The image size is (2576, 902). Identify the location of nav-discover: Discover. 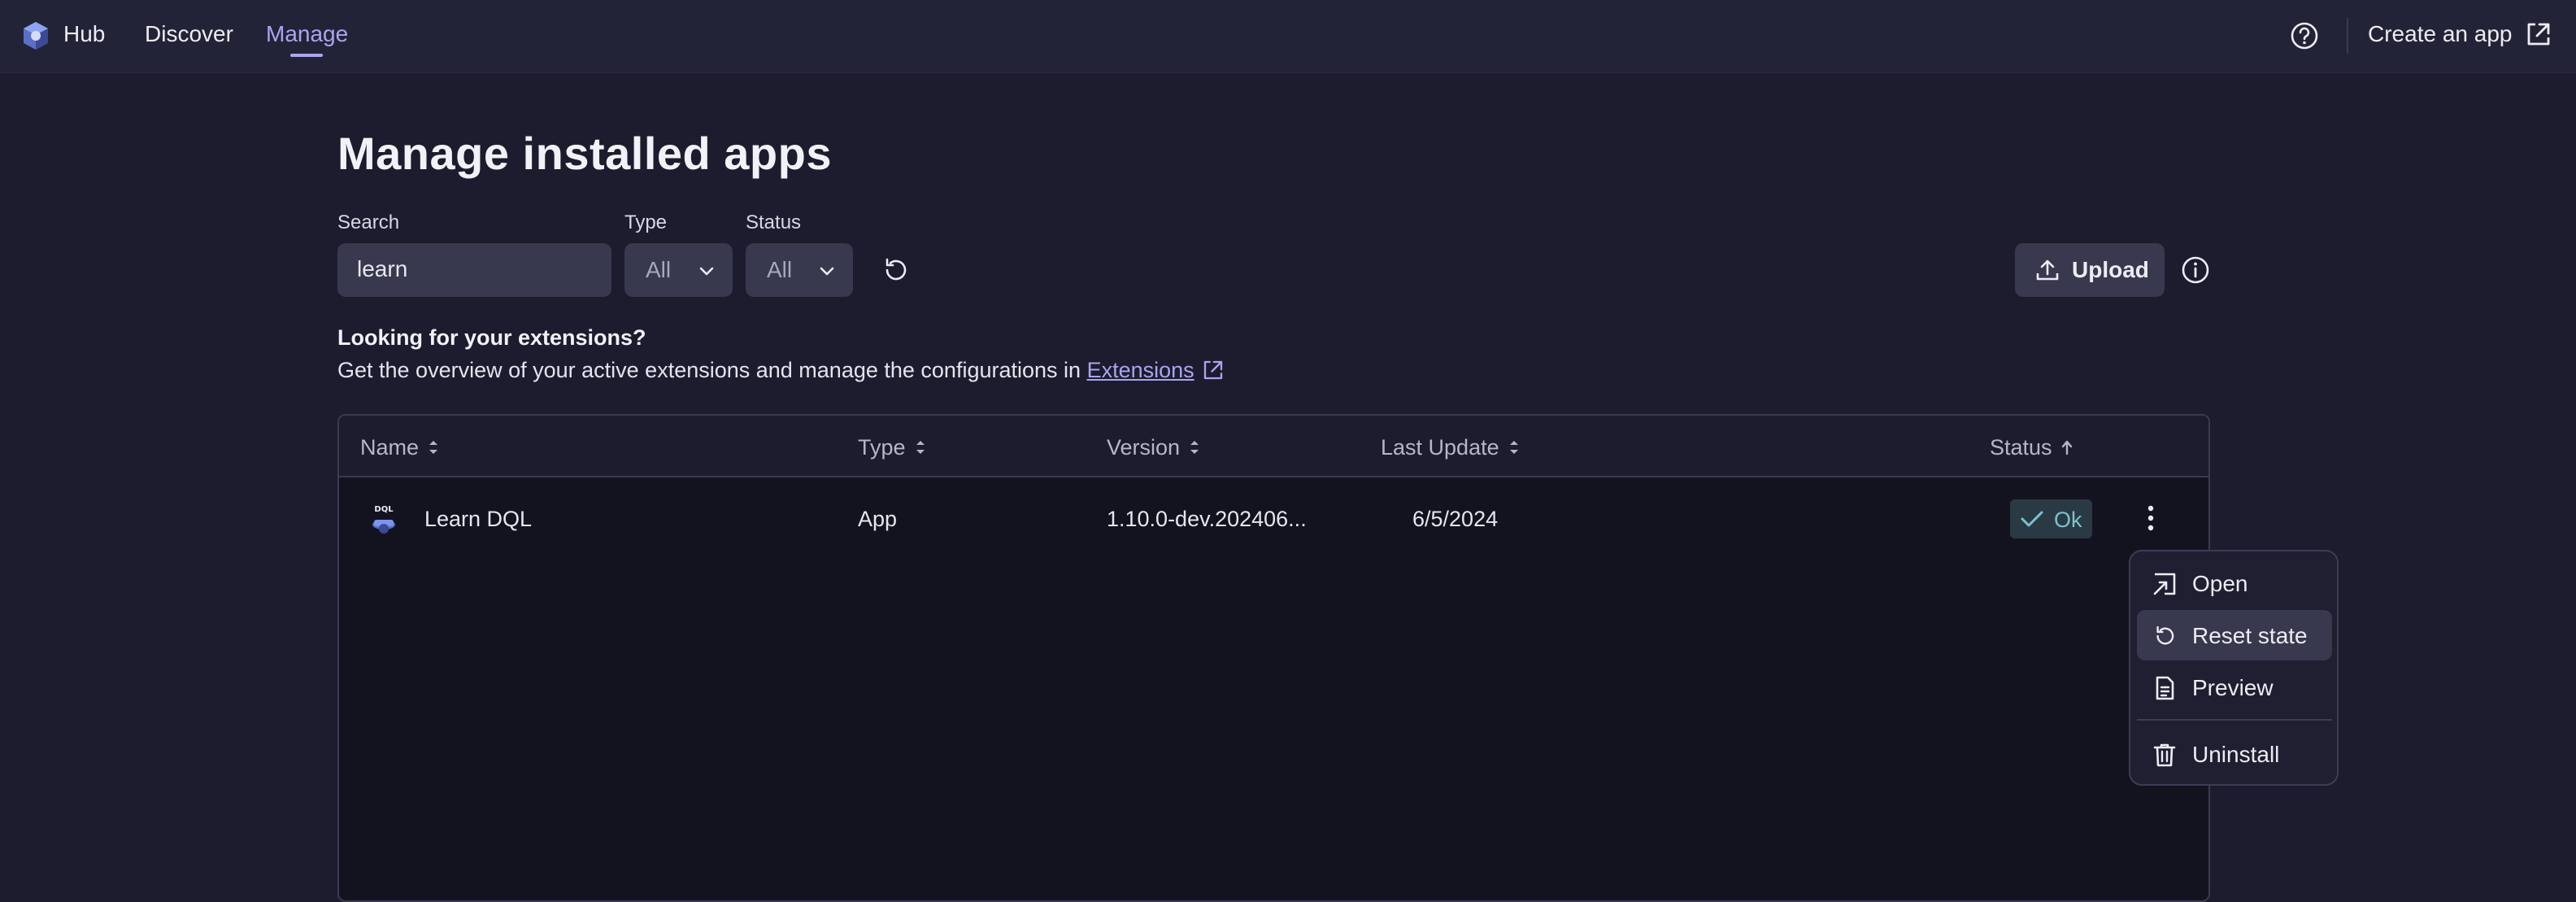
(189, 34).